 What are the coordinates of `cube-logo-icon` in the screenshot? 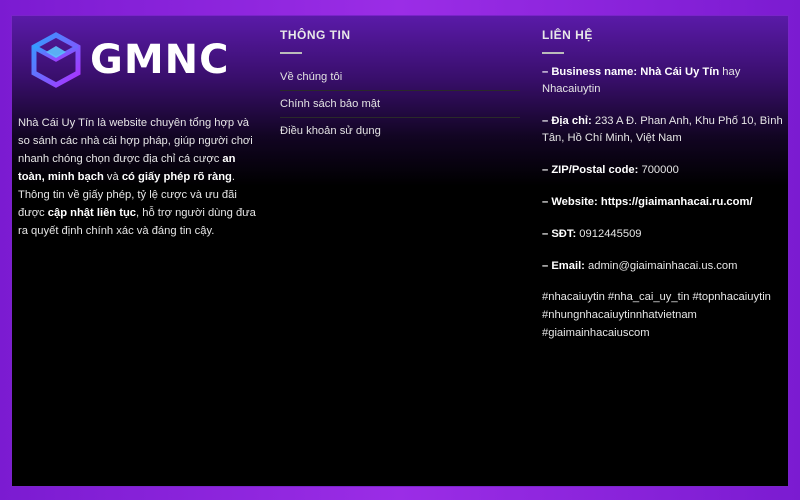 It's located at (56, 60).